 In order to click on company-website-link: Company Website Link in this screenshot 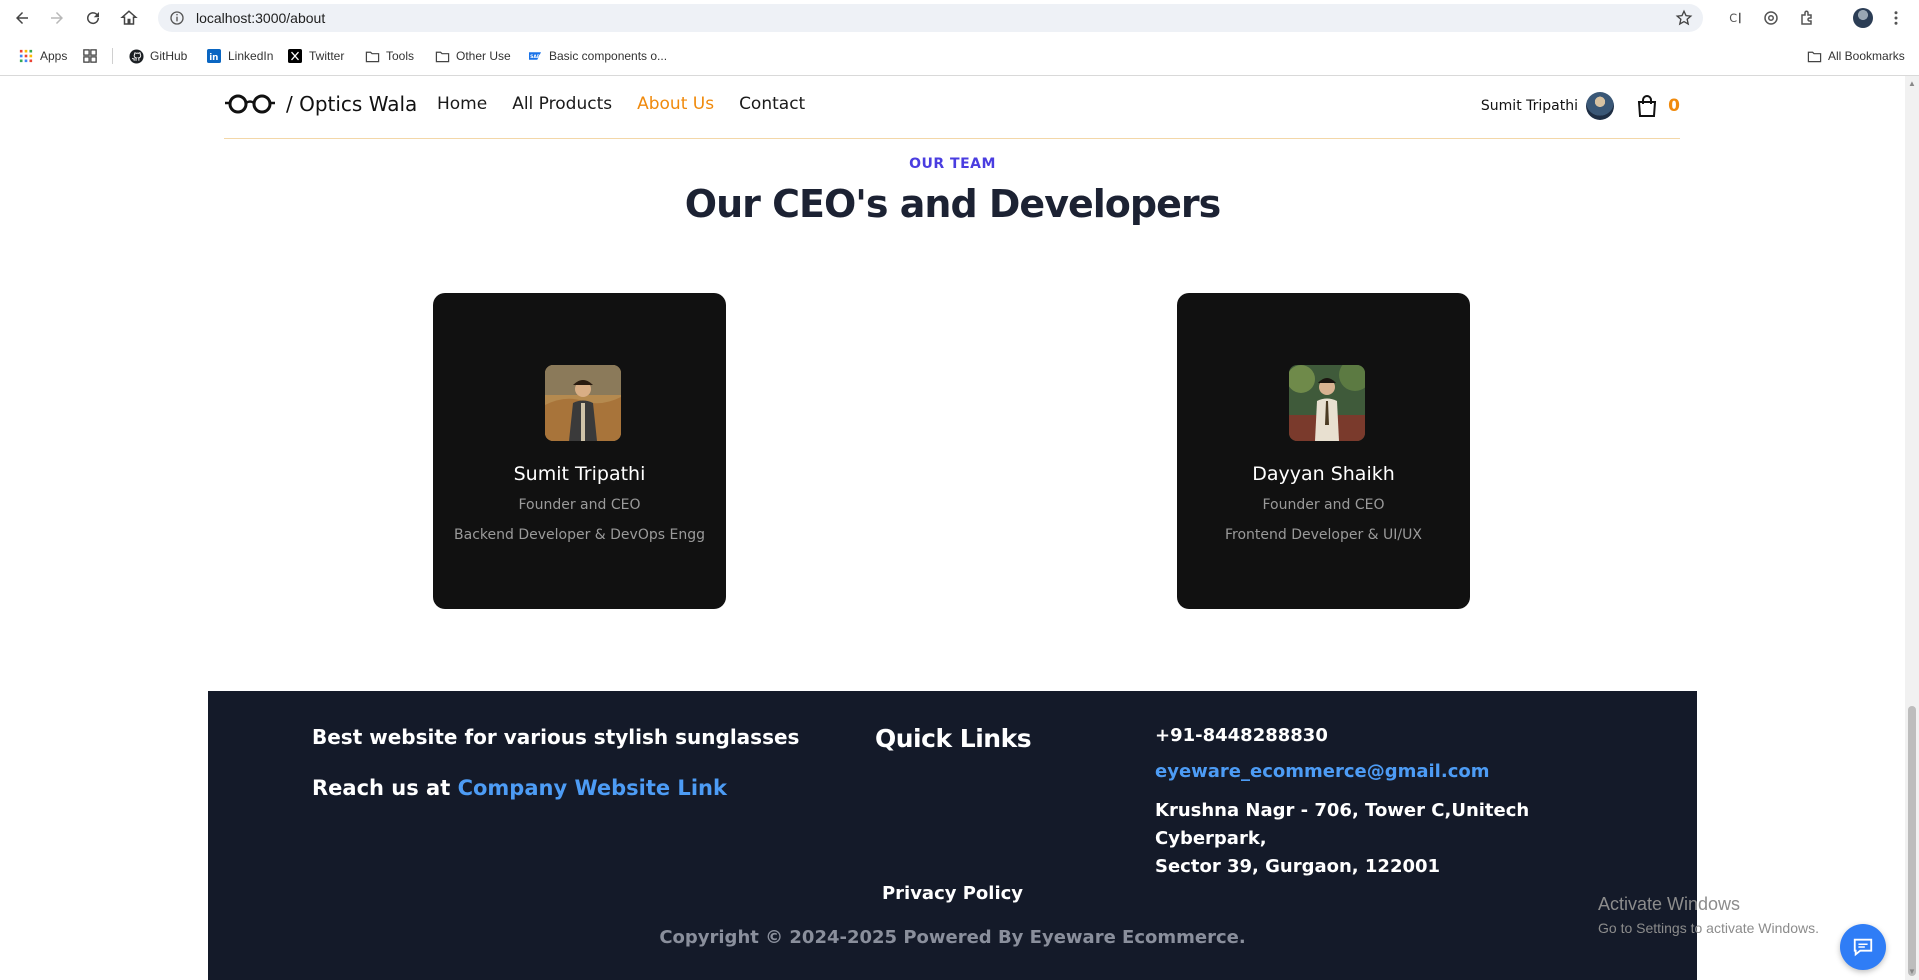, I will do `click(592, 788)`.